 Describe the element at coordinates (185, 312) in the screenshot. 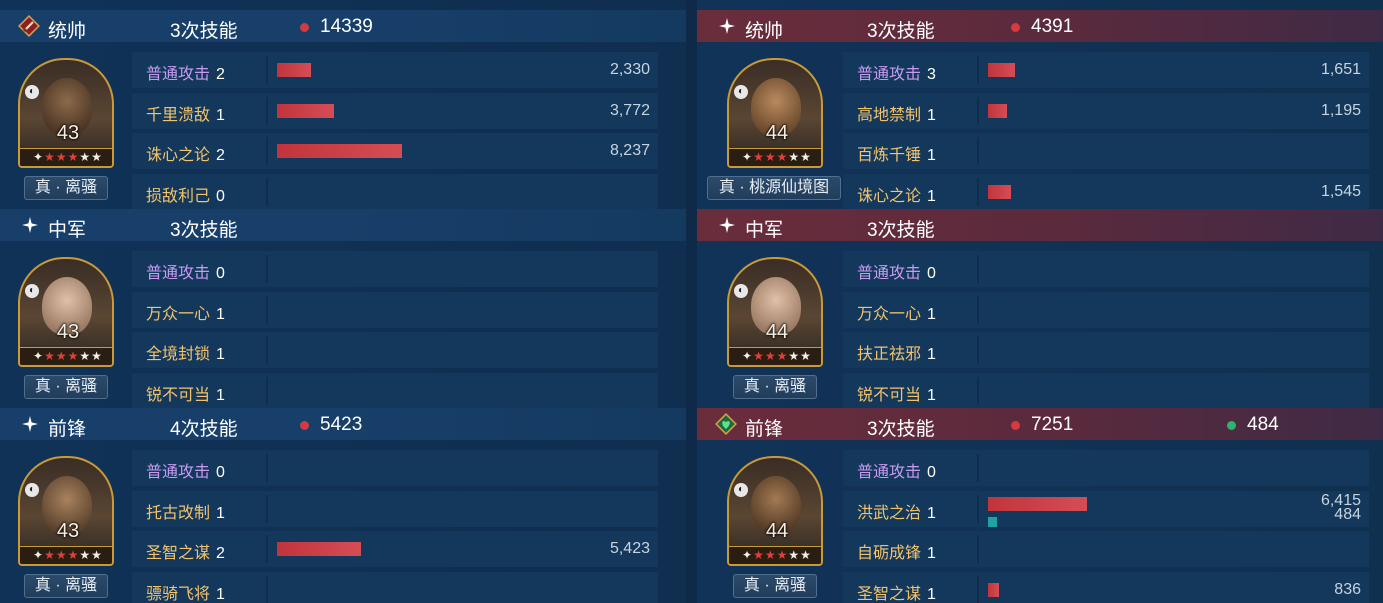

I see `skill-name: 万众一心 1` at that location.